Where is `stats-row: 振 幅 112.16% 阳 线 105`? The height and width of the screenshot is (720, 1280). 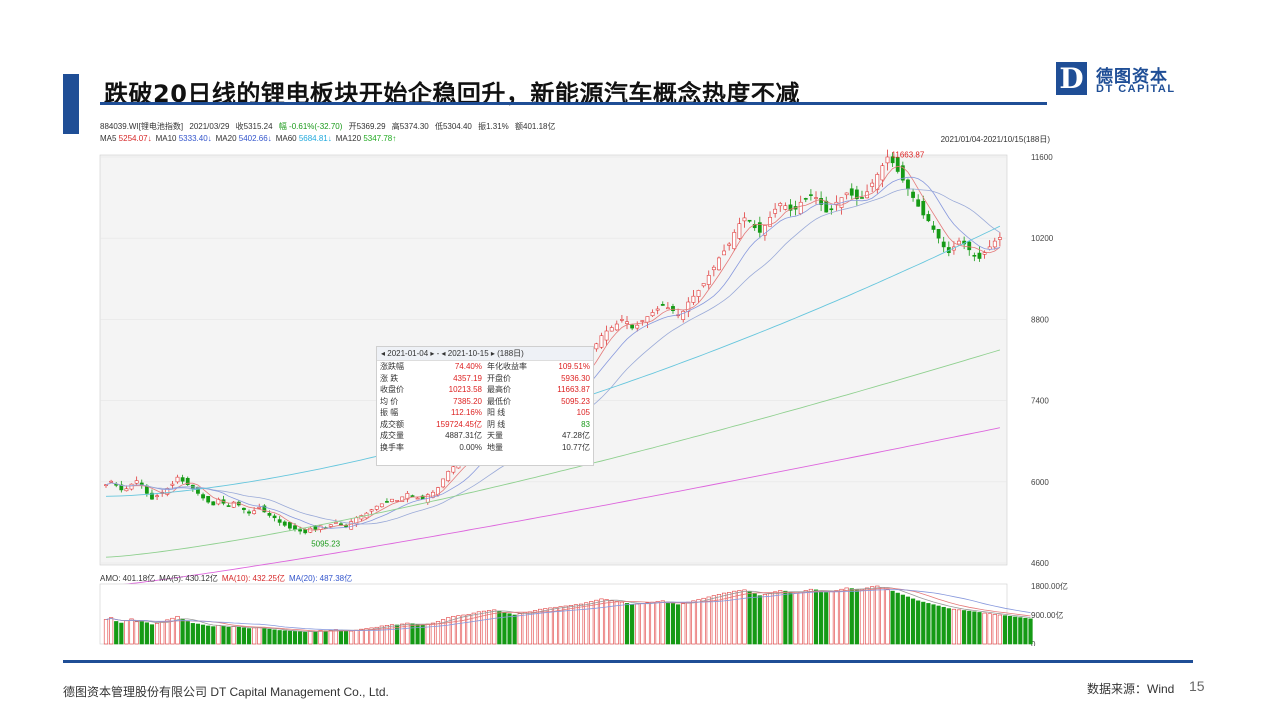
stats-row: 振 幅 112.16% 阳 线 105 is located at coordinates (485, 413).